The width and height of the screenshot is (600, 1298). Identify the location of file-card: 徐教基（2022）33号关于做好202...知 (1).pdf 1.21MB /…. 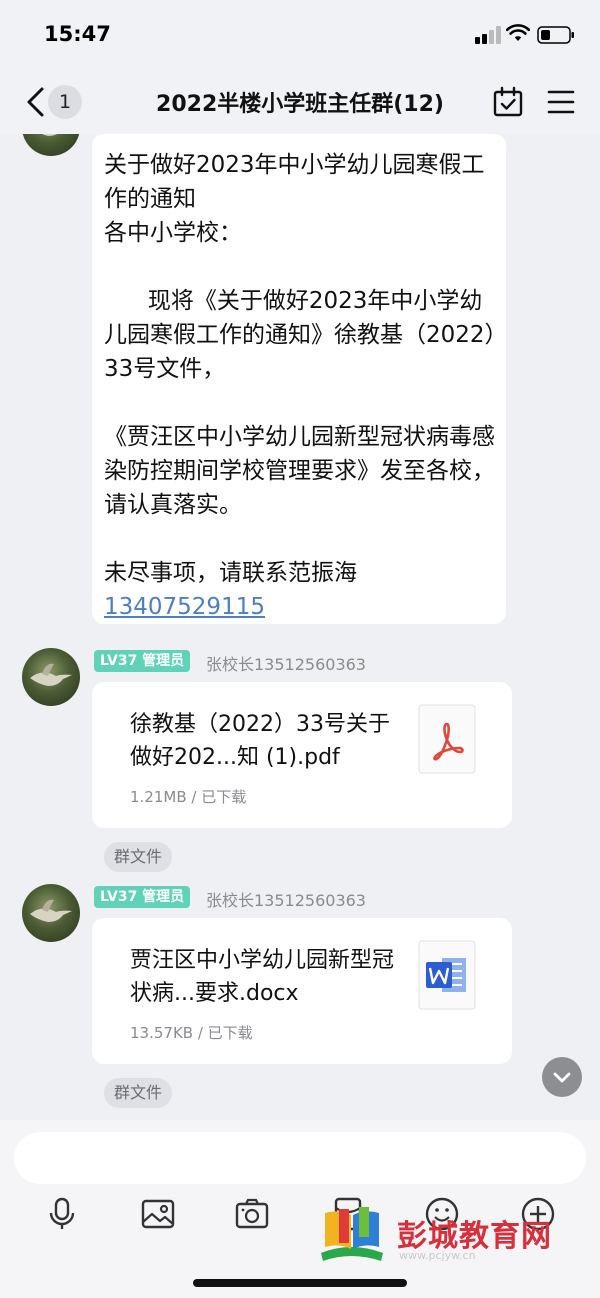
(302, 755).